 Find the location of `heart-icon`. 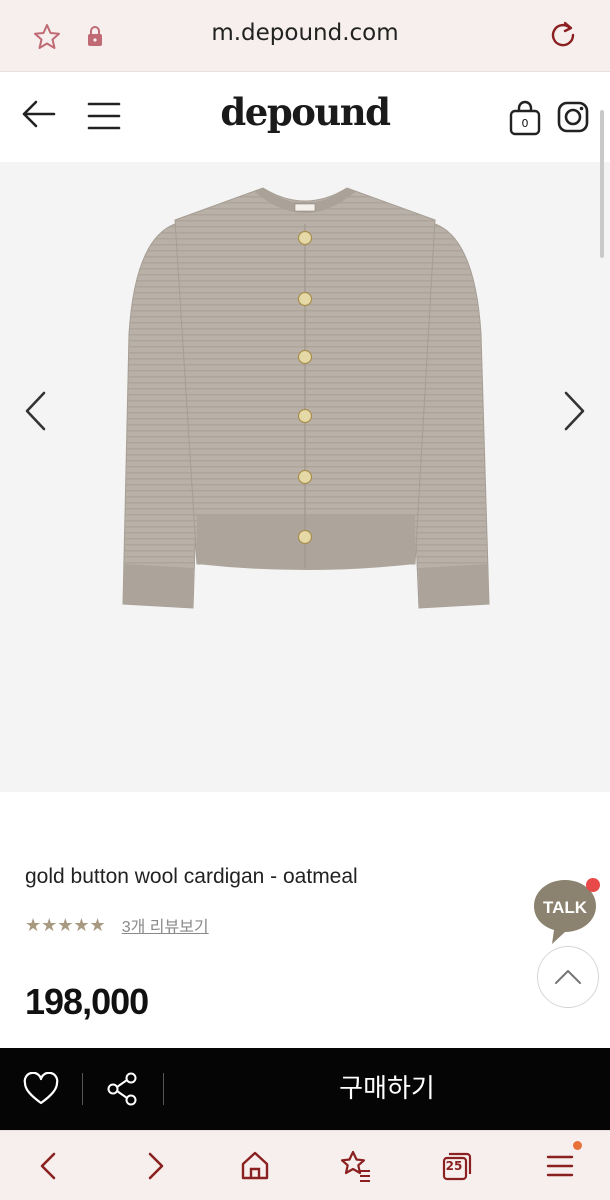

heart-icon is located at coordinates (41, 1089).